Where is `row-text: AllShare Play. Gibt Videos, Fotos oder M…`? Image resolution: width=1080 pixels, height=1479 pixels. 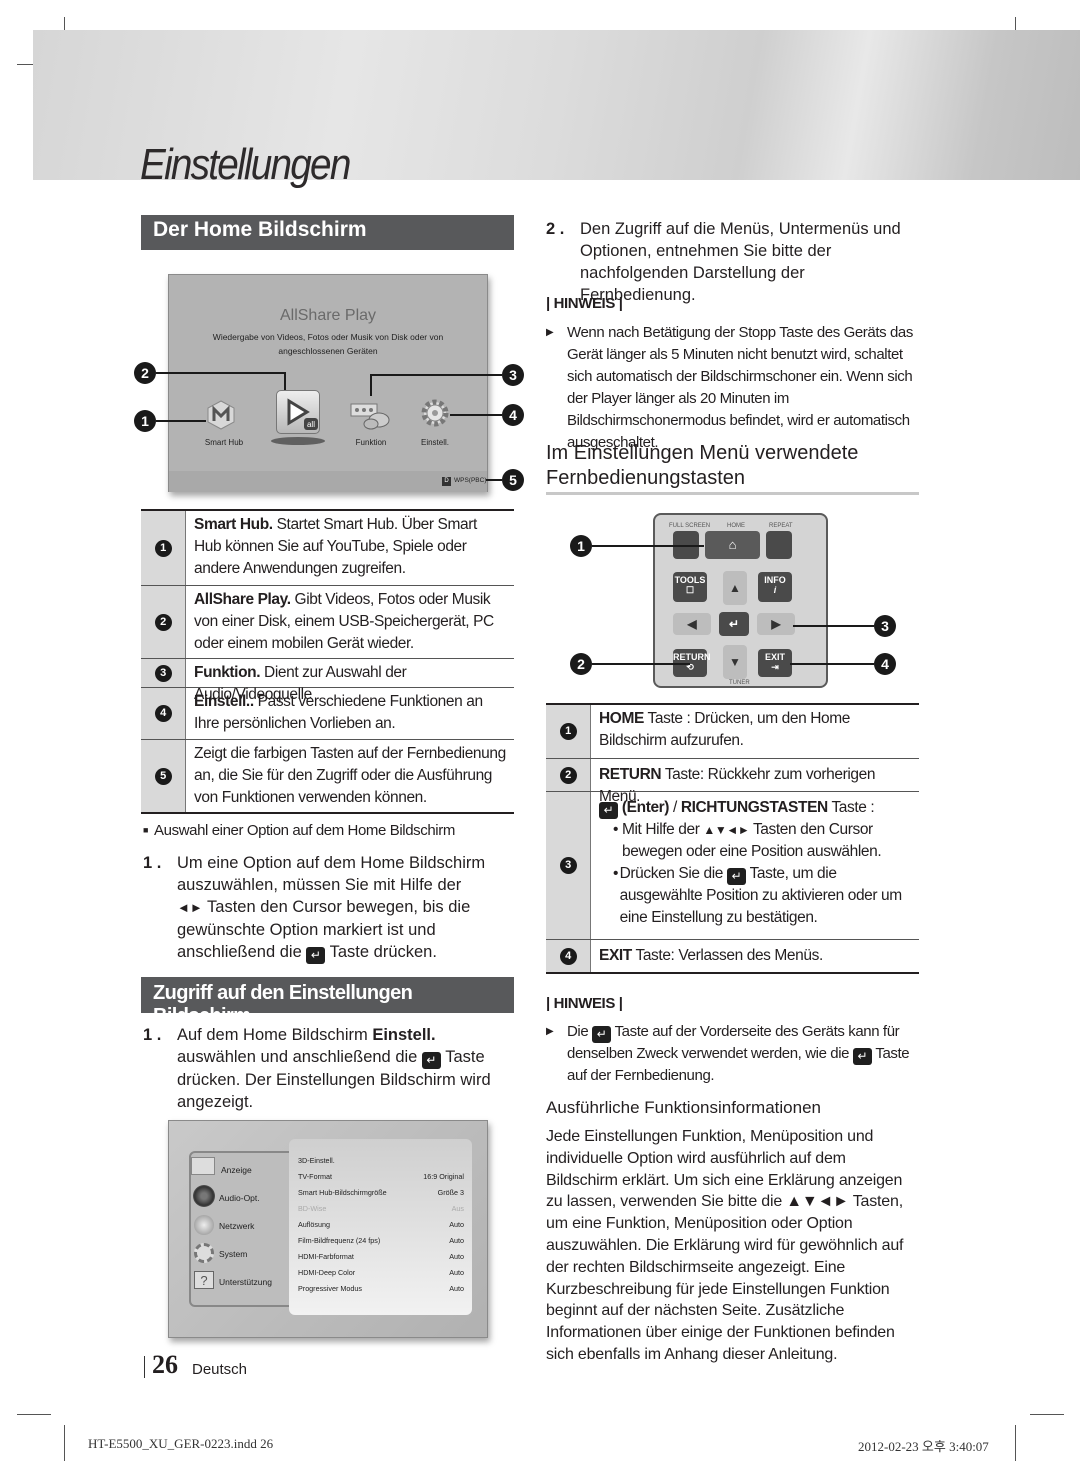 row-text: AllShare Play. Gibt Videos, Fotos oder M… is located at coordinates (344, 621).